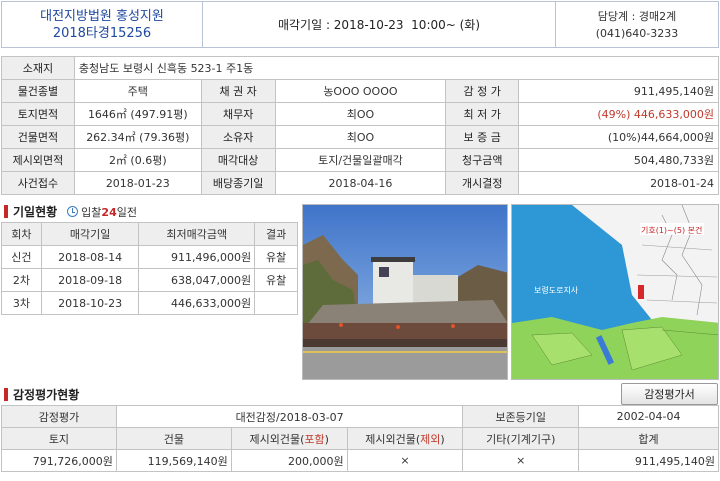 This screenshot has width=720, height=481. Describe the element at coordinates (521, 438) in the screenshot. I see `column-header: 기타(기계기구)` at that location.